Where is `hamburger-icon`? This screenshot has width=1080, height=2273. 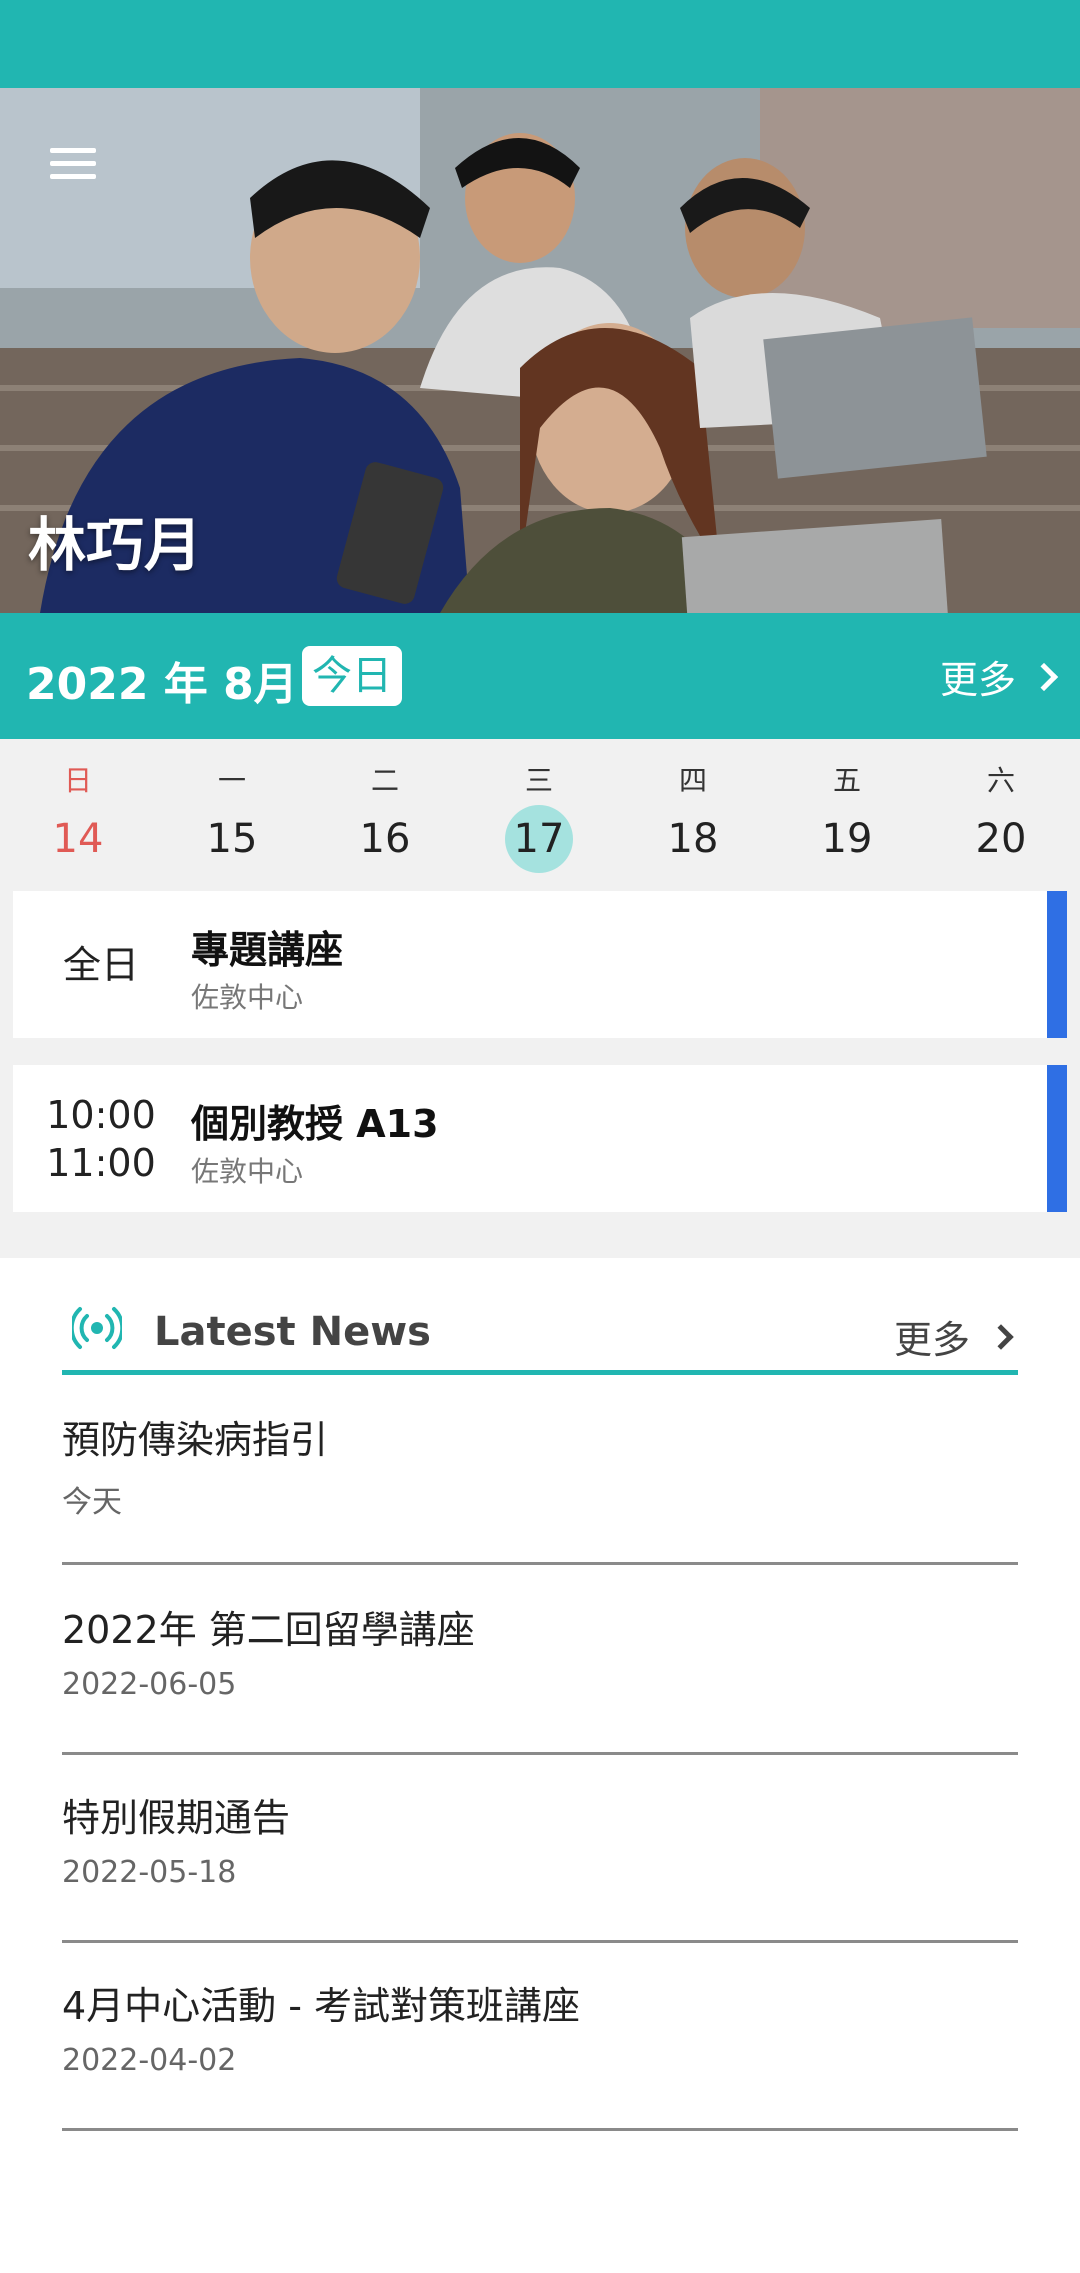
hamburger-icon is located at coordinates (73, 166).